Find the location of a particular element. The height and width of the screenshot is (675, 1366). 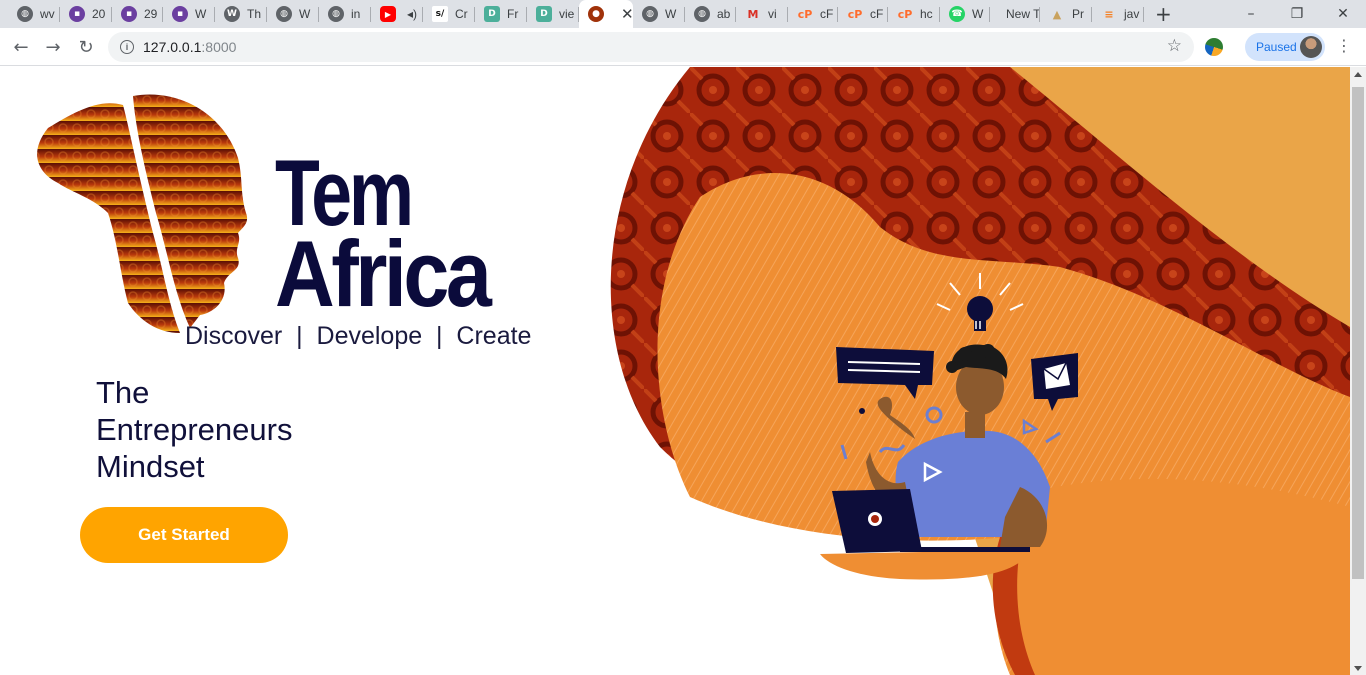

browser-tab: ◍ wv is located at coordinates (34, 14).